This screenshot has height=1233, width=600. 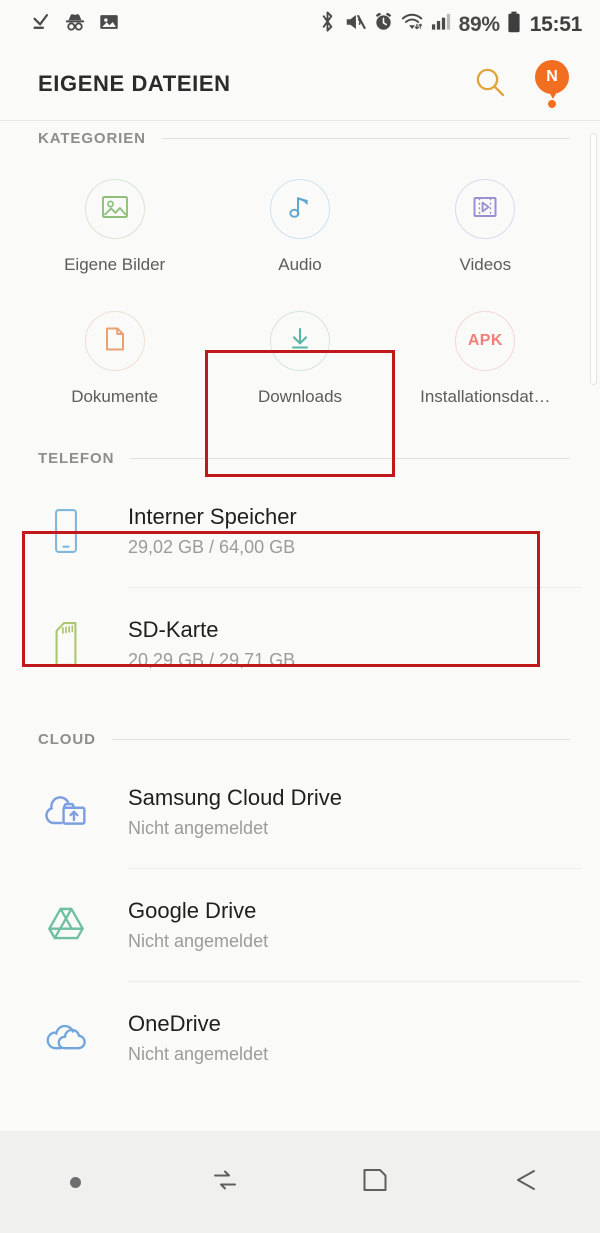 I want to click on mute-icon, so click(x=355, y=24).